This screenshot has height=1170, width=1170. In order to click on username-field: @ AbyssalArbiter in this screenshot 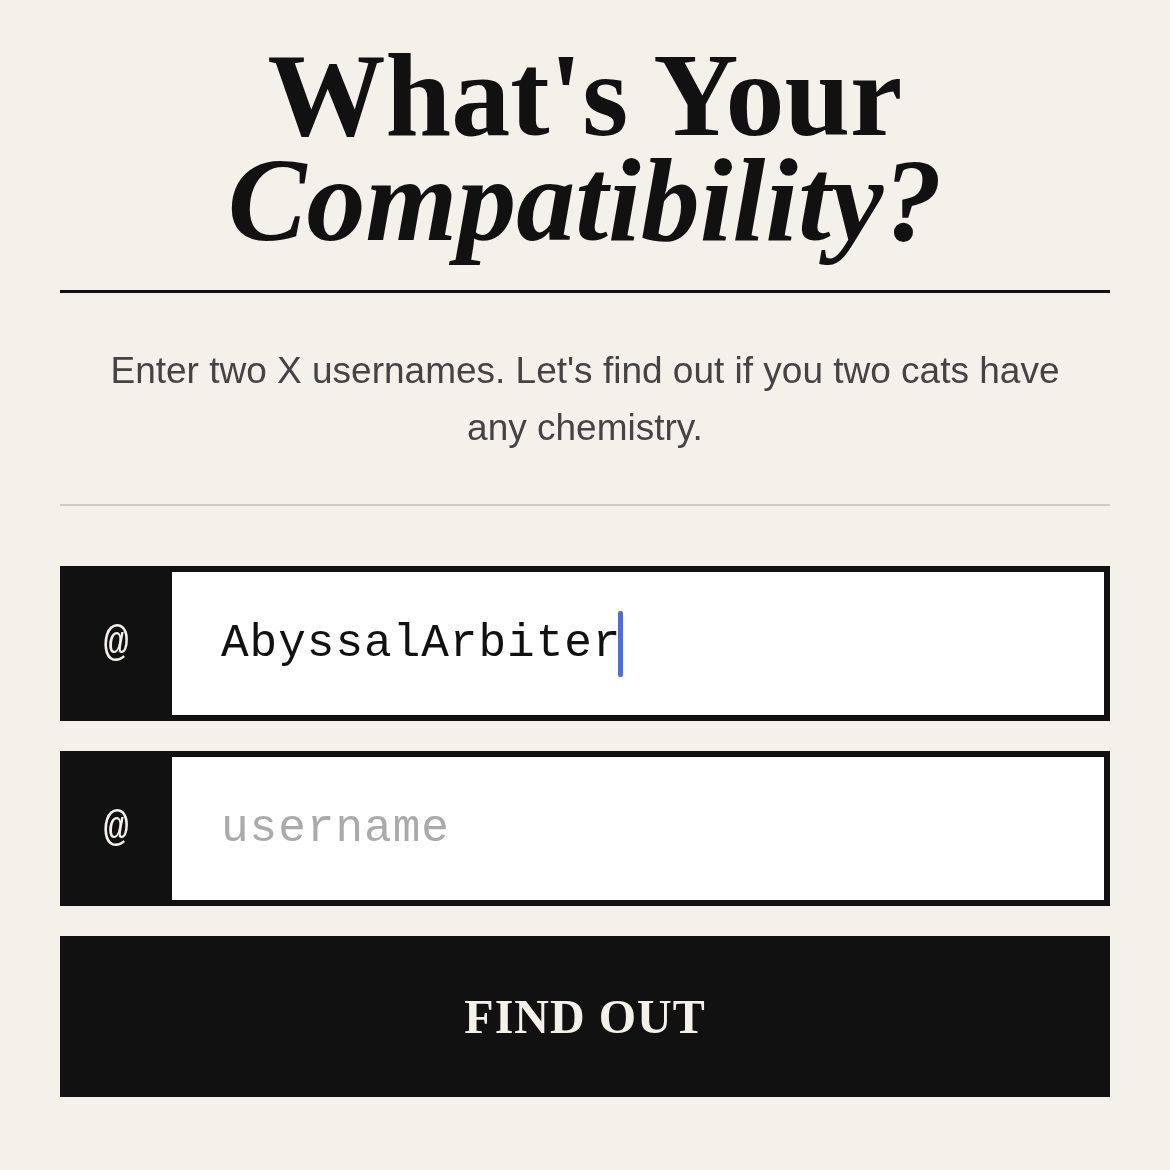, I will do `click(585, 643)`.